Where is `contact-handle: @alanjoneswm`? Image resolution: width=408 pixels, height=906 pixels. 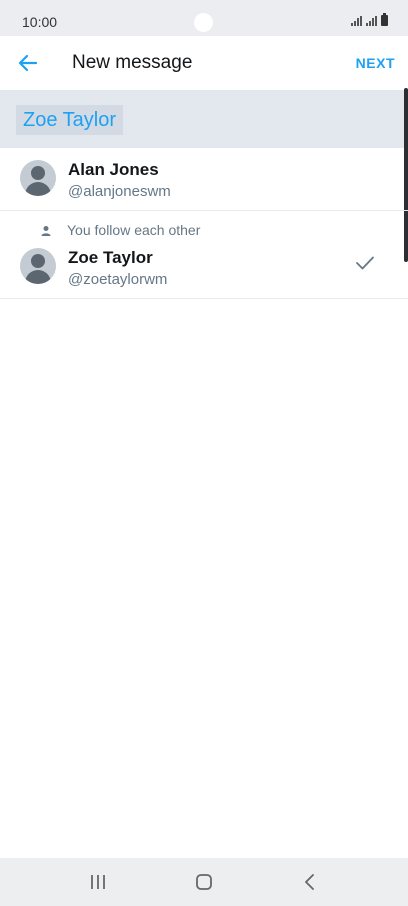
contact-handle: @alanjoneswm is located at coordinates (119, 191).